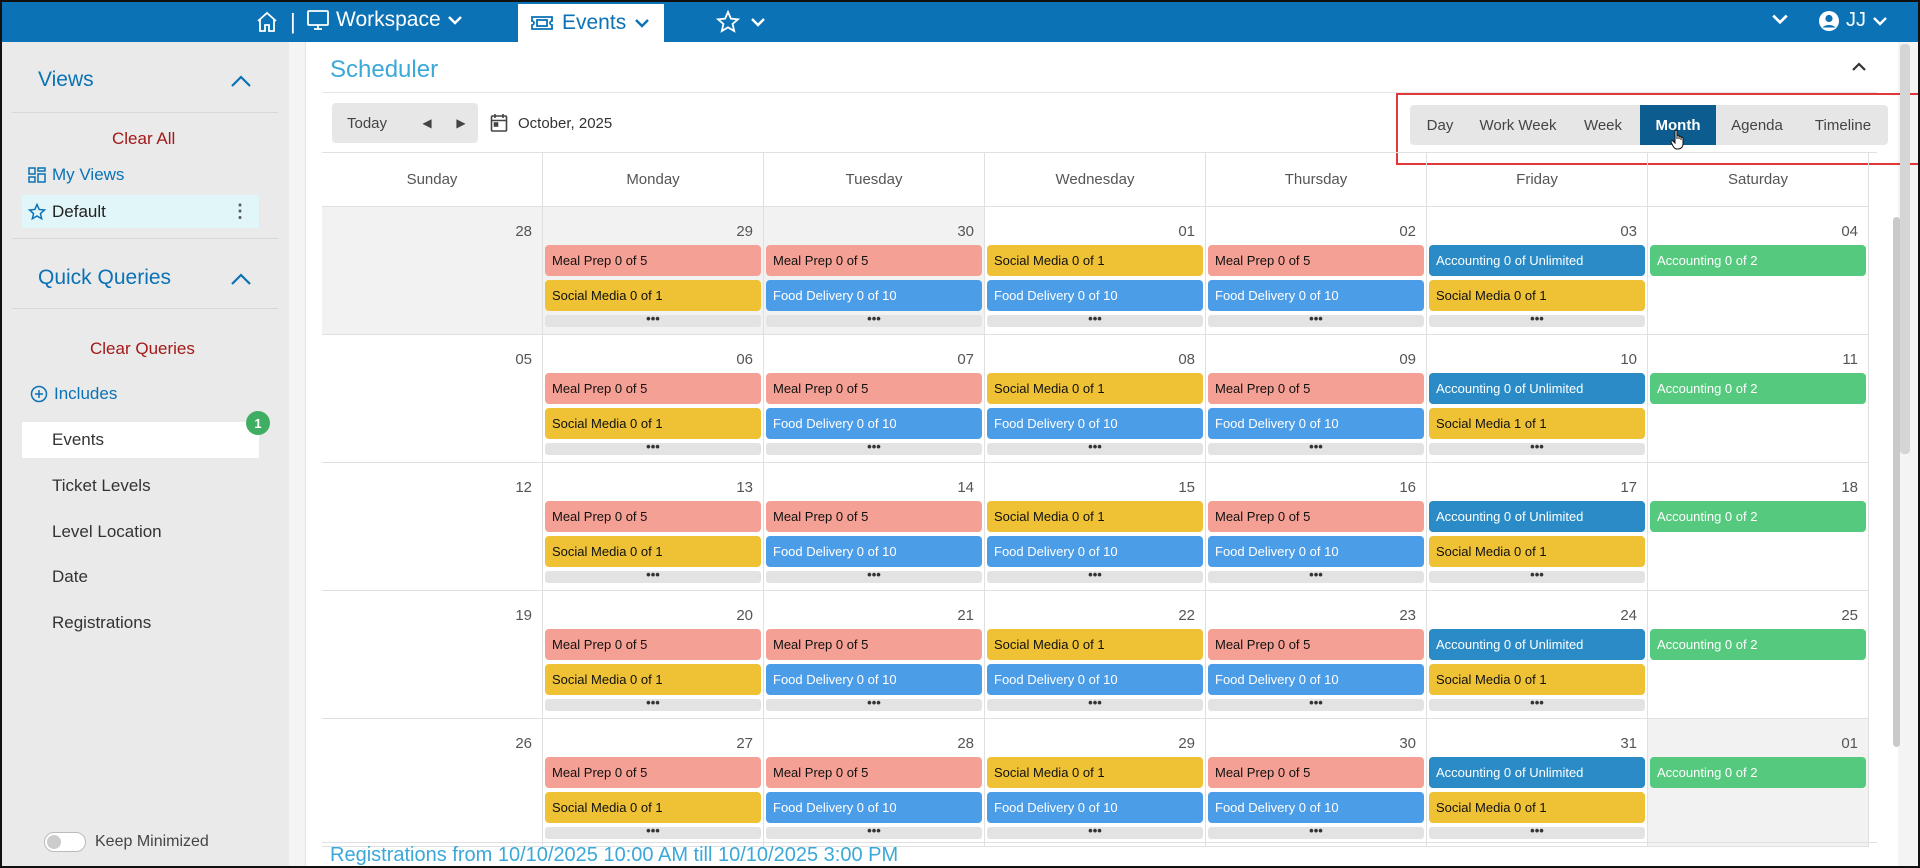  What do you see at coordinates (1603, 125) in the screenshot?
I see `view-week-button: Week` at bounding box center [1603, 125].